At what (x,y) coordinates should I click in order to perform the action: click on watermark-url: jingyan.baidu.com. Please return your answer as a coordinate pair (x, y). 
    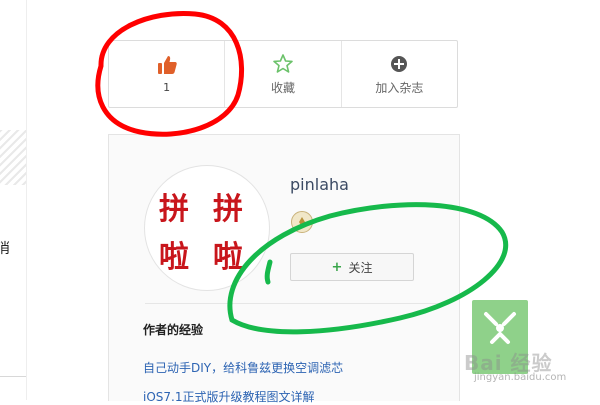
    Looking at the image, I should click on (520, 377).